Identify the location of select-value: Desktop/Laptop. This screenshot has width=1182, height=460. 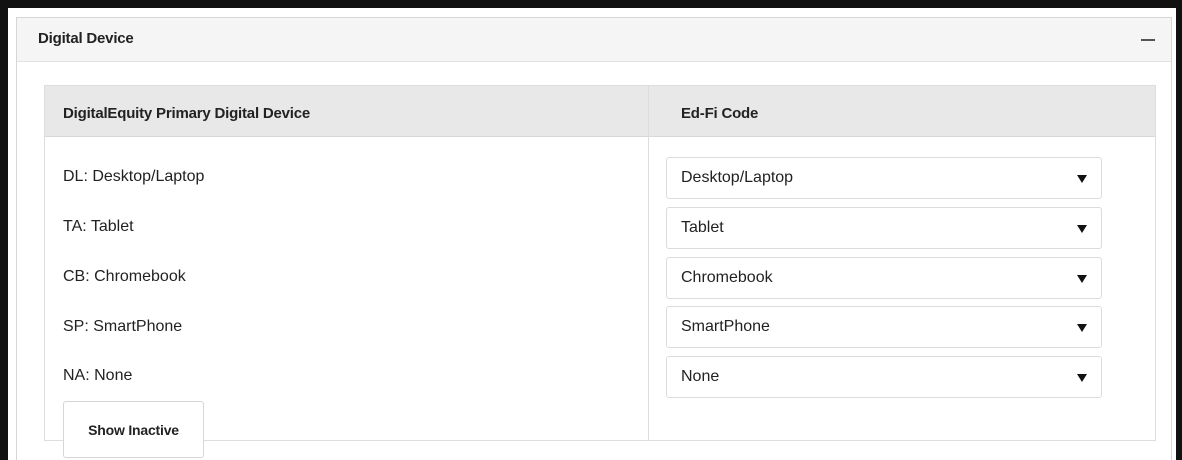
(737, 177).